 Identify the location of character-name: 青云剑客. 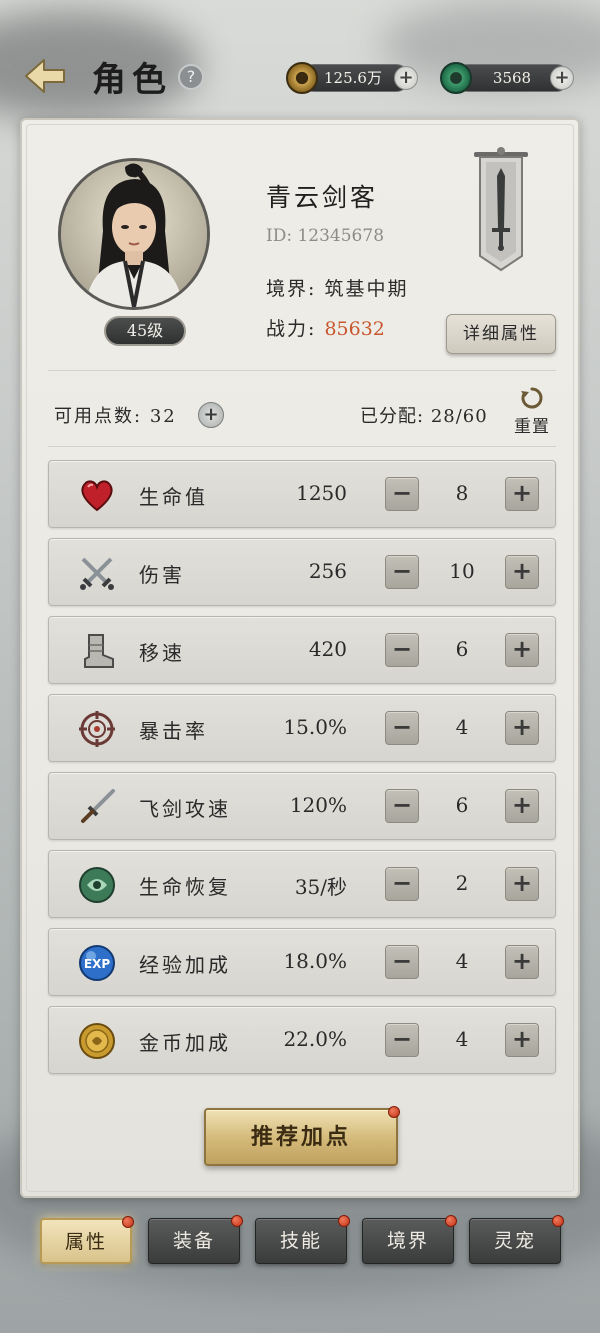
(322, 197).